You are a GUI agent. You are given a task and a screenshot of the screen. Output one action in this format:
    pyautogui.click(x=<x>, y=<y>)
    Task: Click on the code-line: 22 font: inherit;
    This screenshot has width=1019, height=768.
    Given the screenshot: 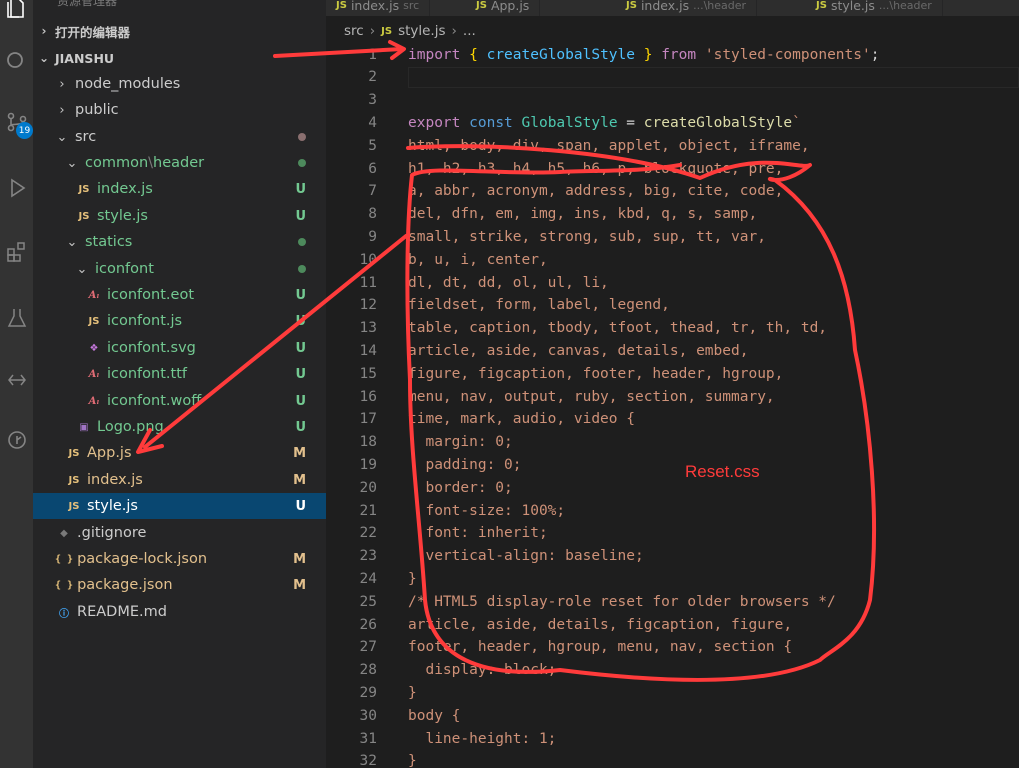 What is the action you would take?
    pyautogui.click(x=672, y=533)
    